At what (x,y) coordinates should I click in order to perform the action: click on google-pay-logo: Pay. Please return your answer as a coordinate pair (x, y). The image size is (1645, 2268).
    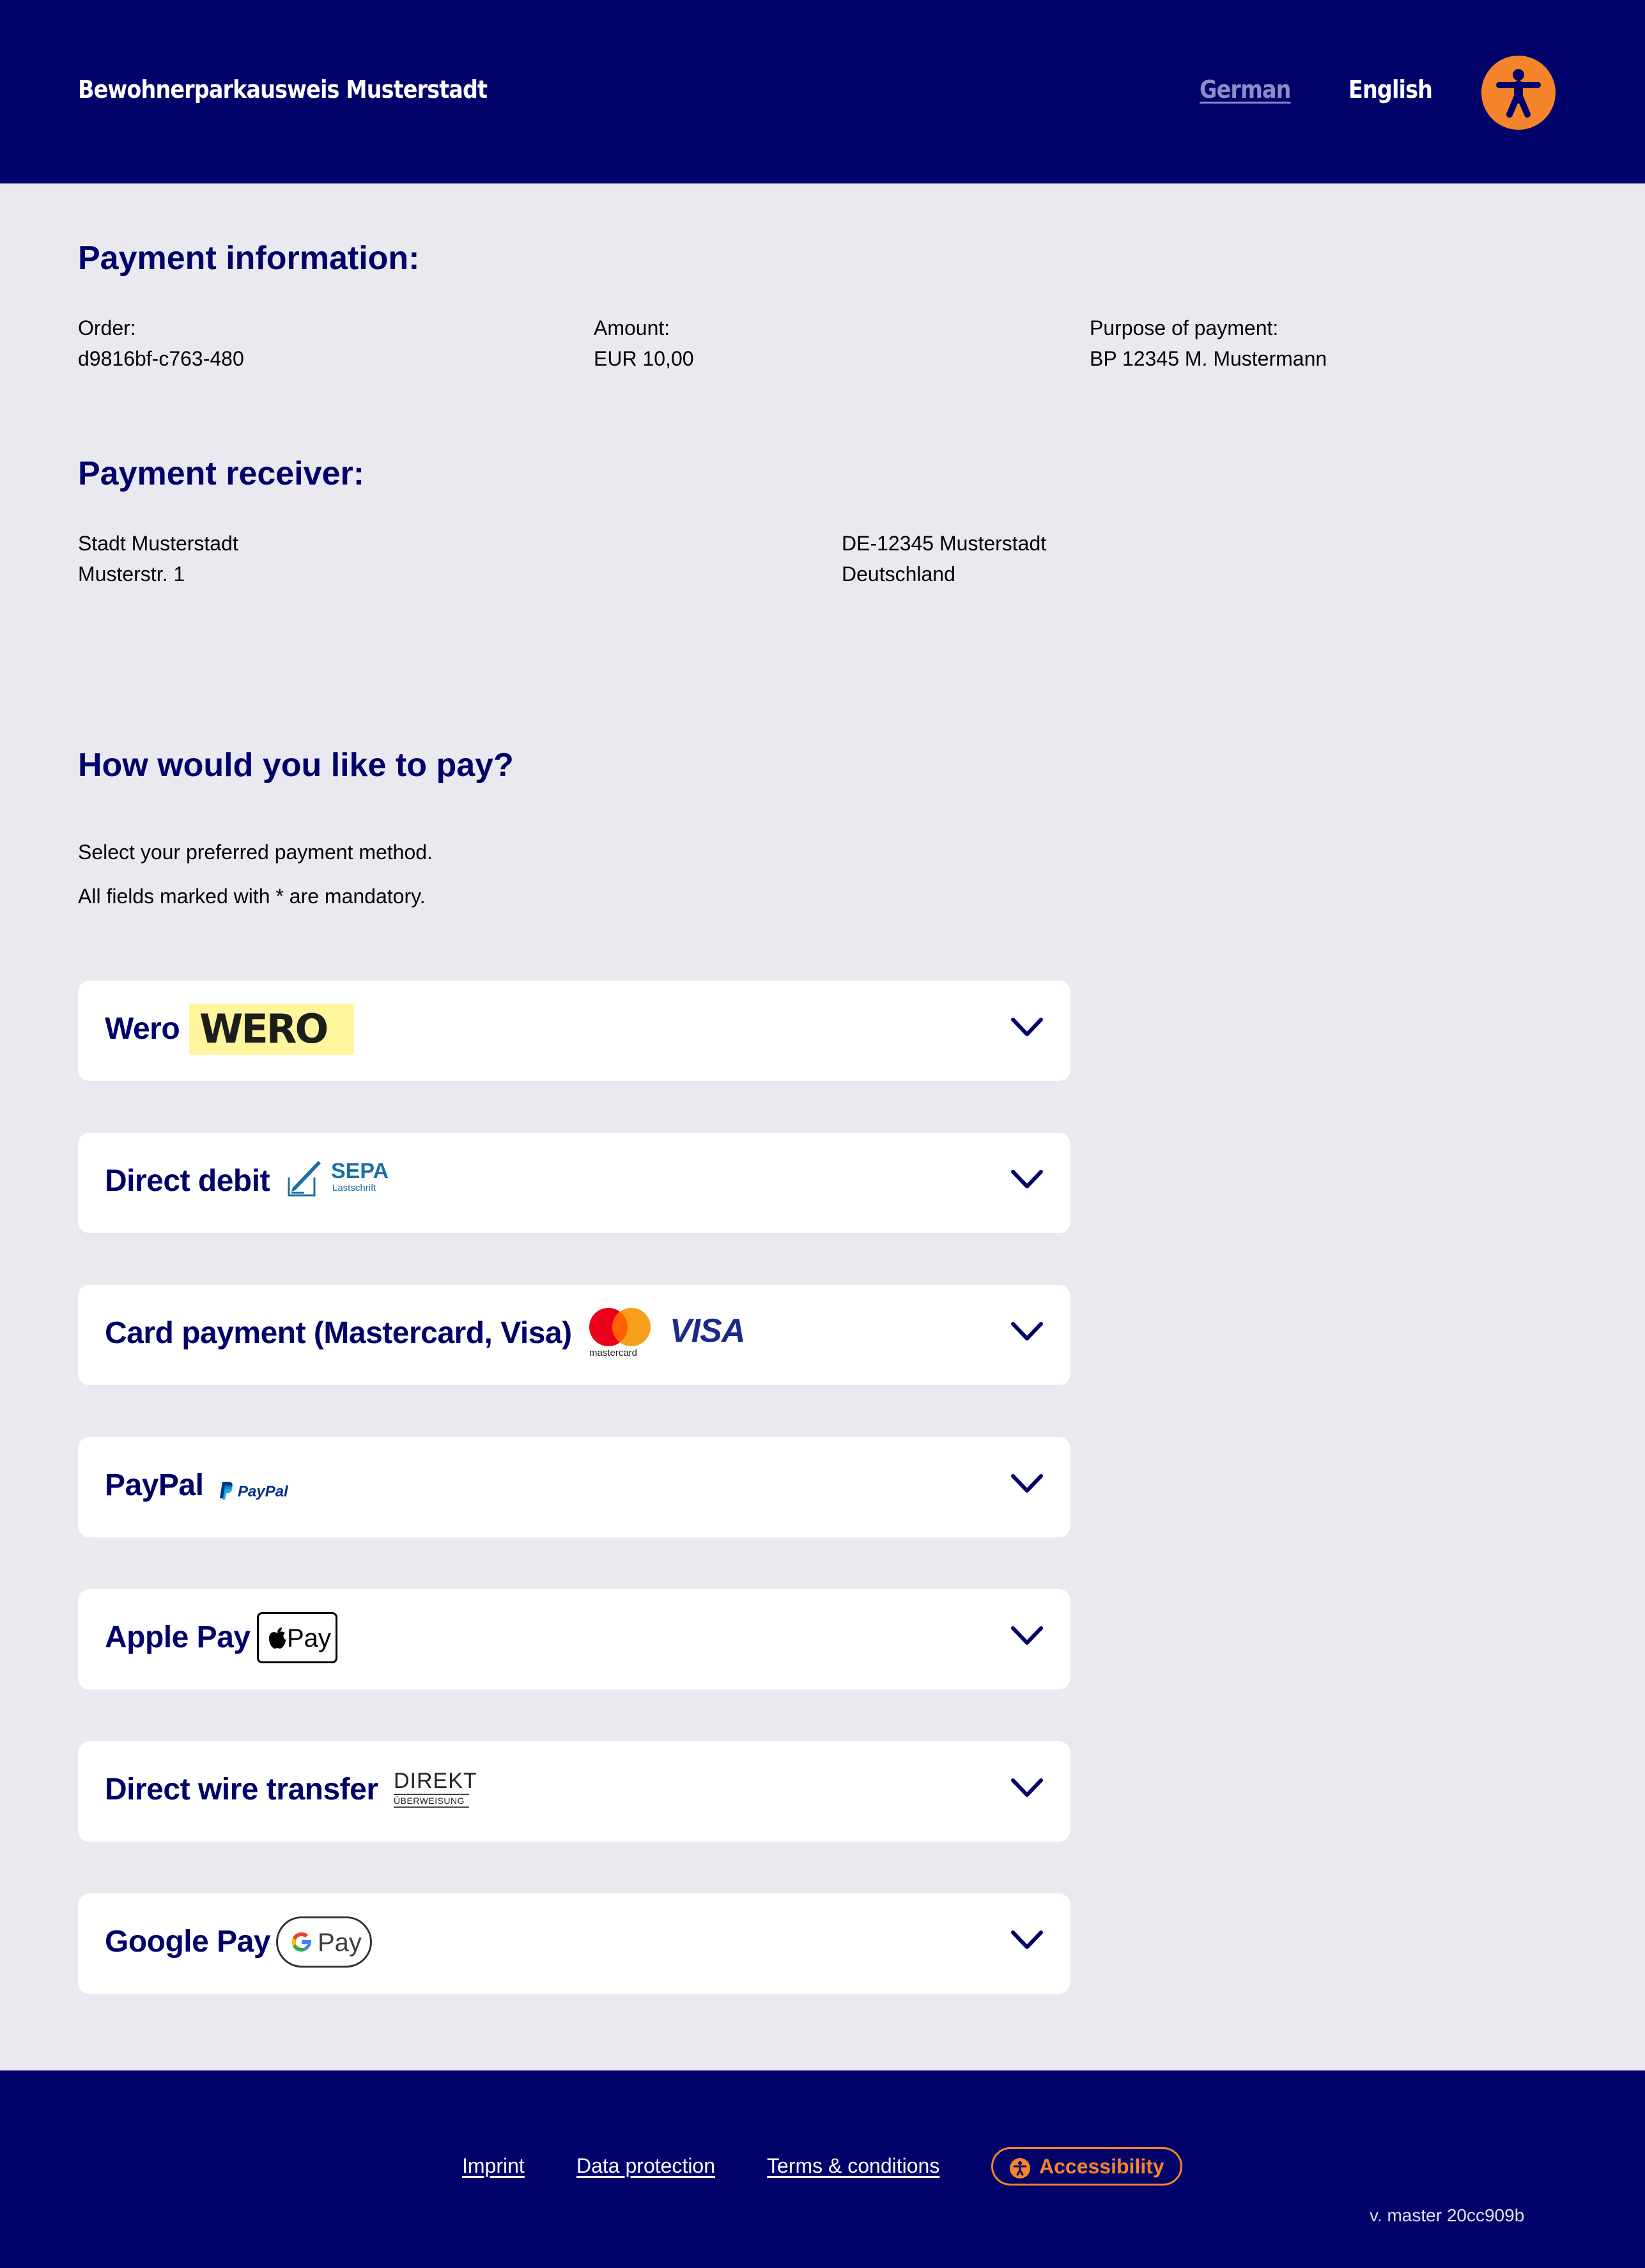
    Looking at the image, I should click on (324, 1942).